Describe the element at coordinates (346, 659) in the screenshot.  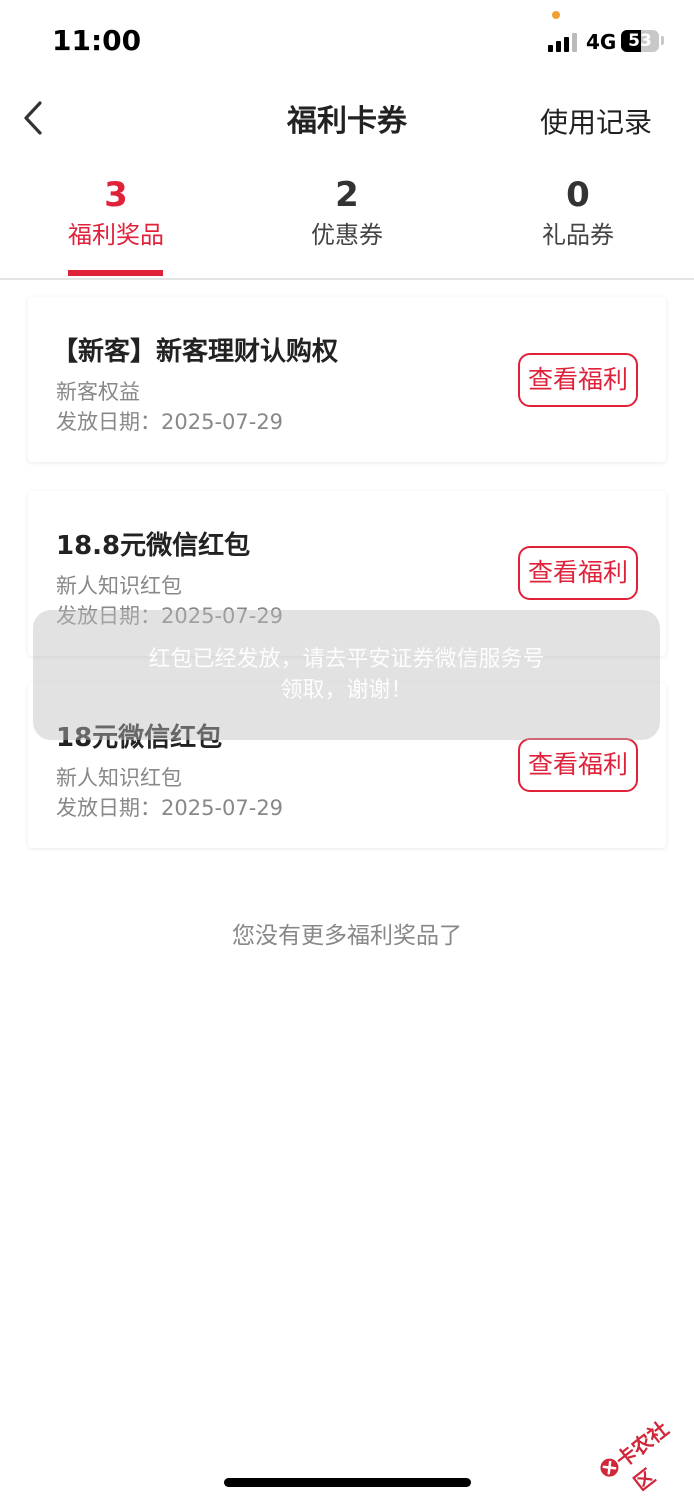
I see `toast-line: 红包已经发放，请去平安证券微信服务号` at that location.